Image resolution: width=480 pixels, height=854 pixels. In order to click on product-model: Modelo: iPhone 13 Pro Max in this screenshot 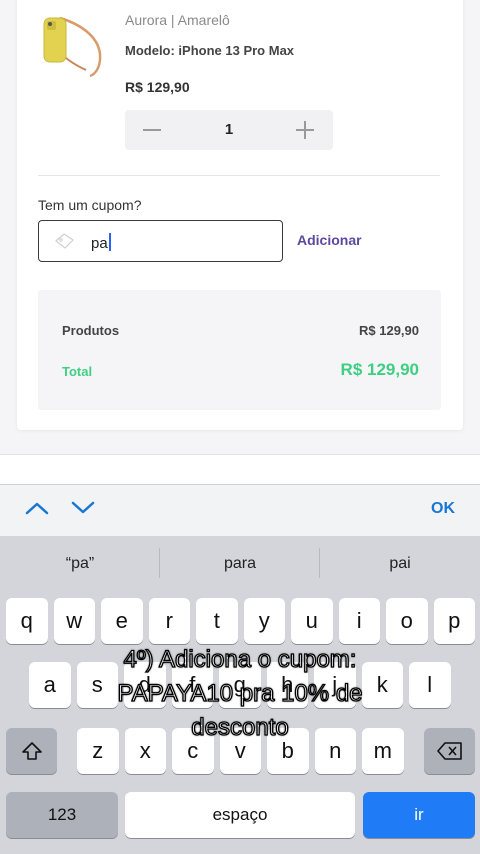, I will do `click(210, 50)`.